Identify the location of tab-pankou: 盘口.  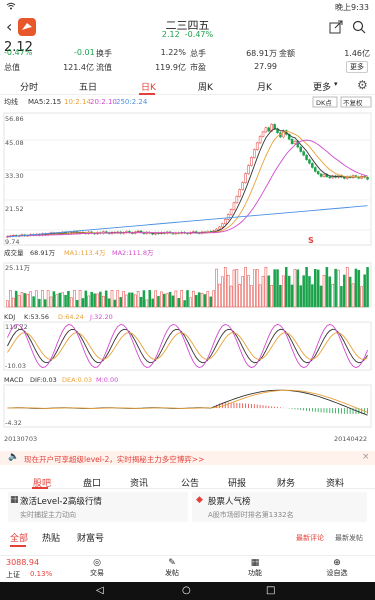
(92, 482).